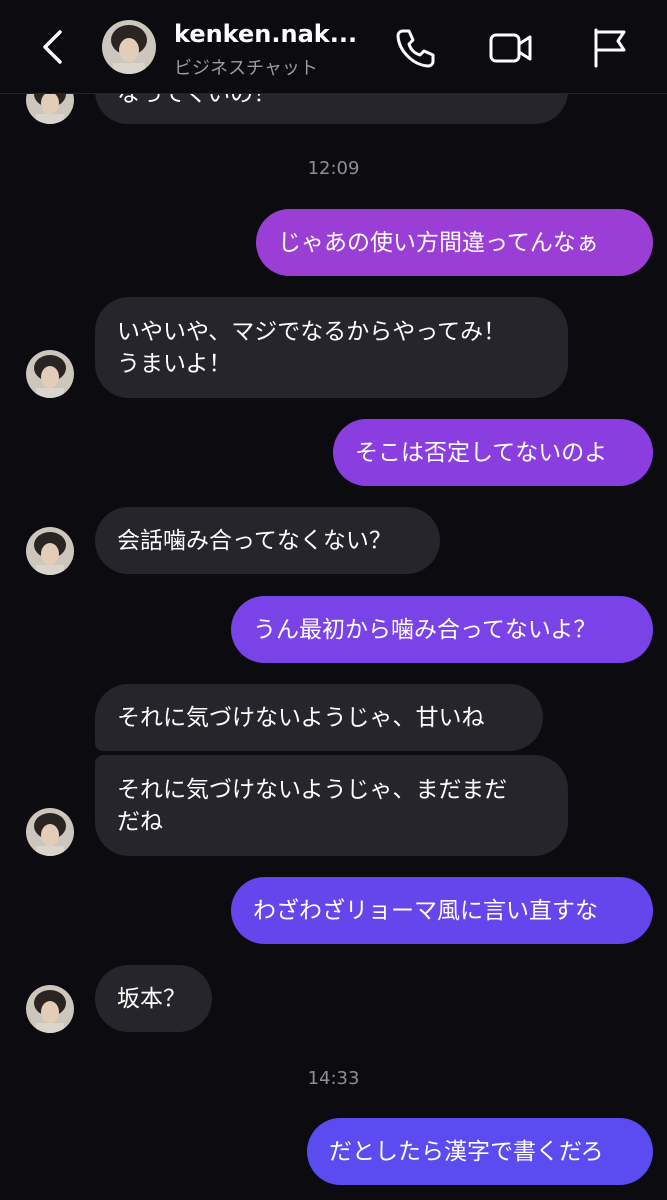 The image size is (667, 1200). What do you see at coordinates (312, 789) in the screenshot?
I see `message-text: それに気づけないようじゃ、まだまだ` at bounding box center [312, 789].